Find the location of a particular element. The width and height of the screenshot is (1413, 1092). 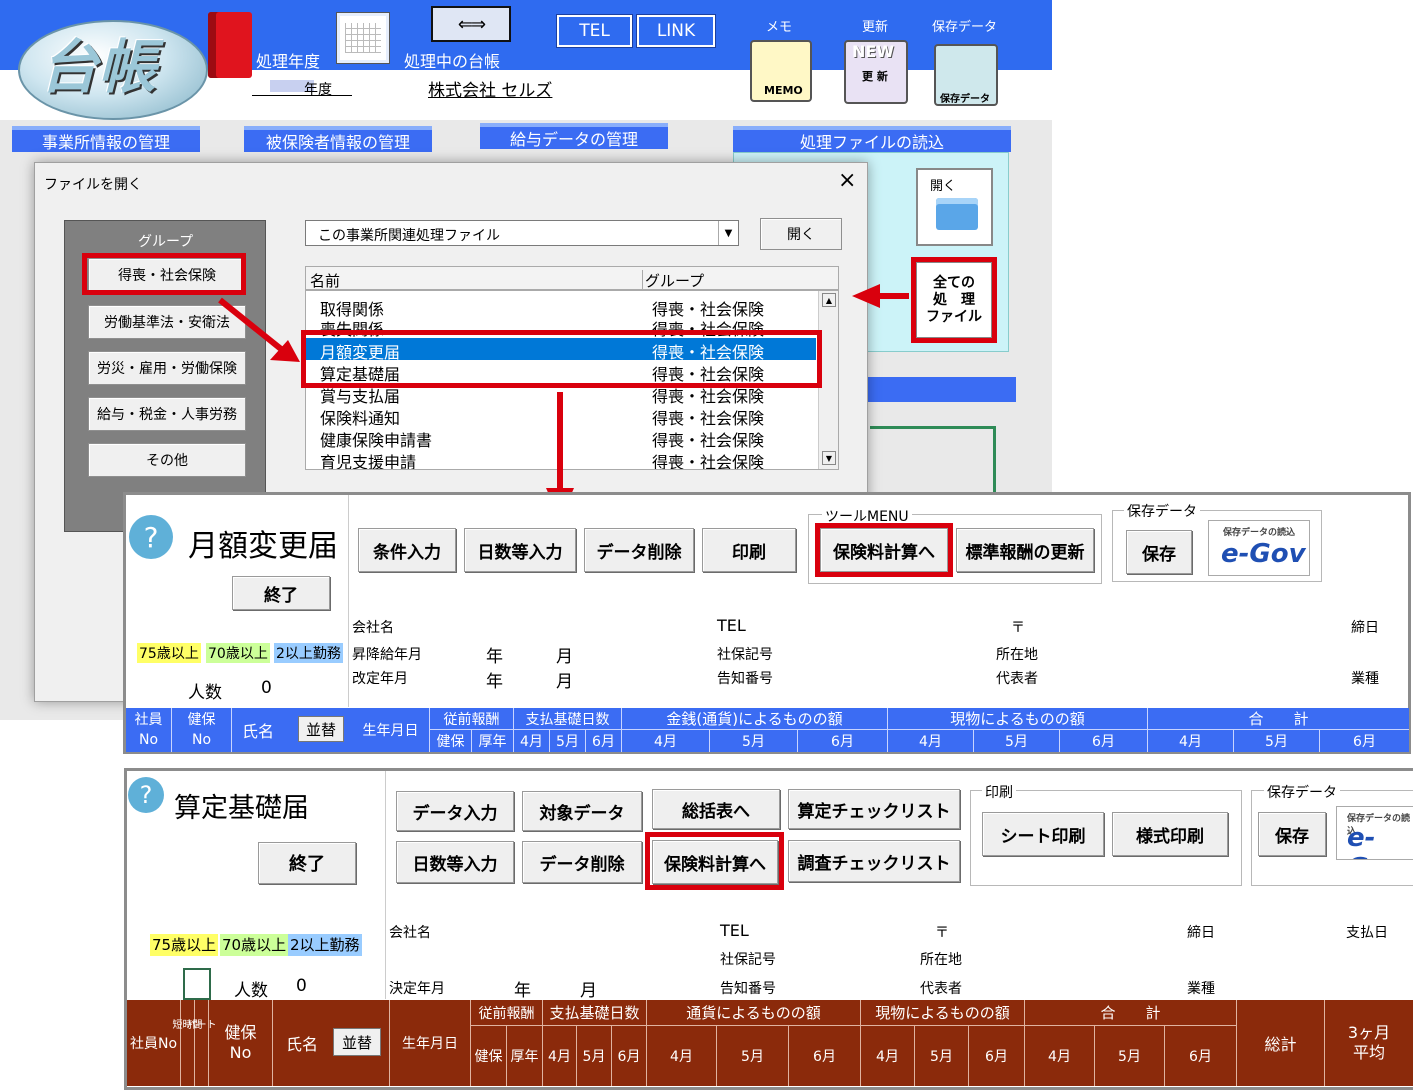

hdr-kenpo-no: 健保 No is located at coordinates (241, 1043).